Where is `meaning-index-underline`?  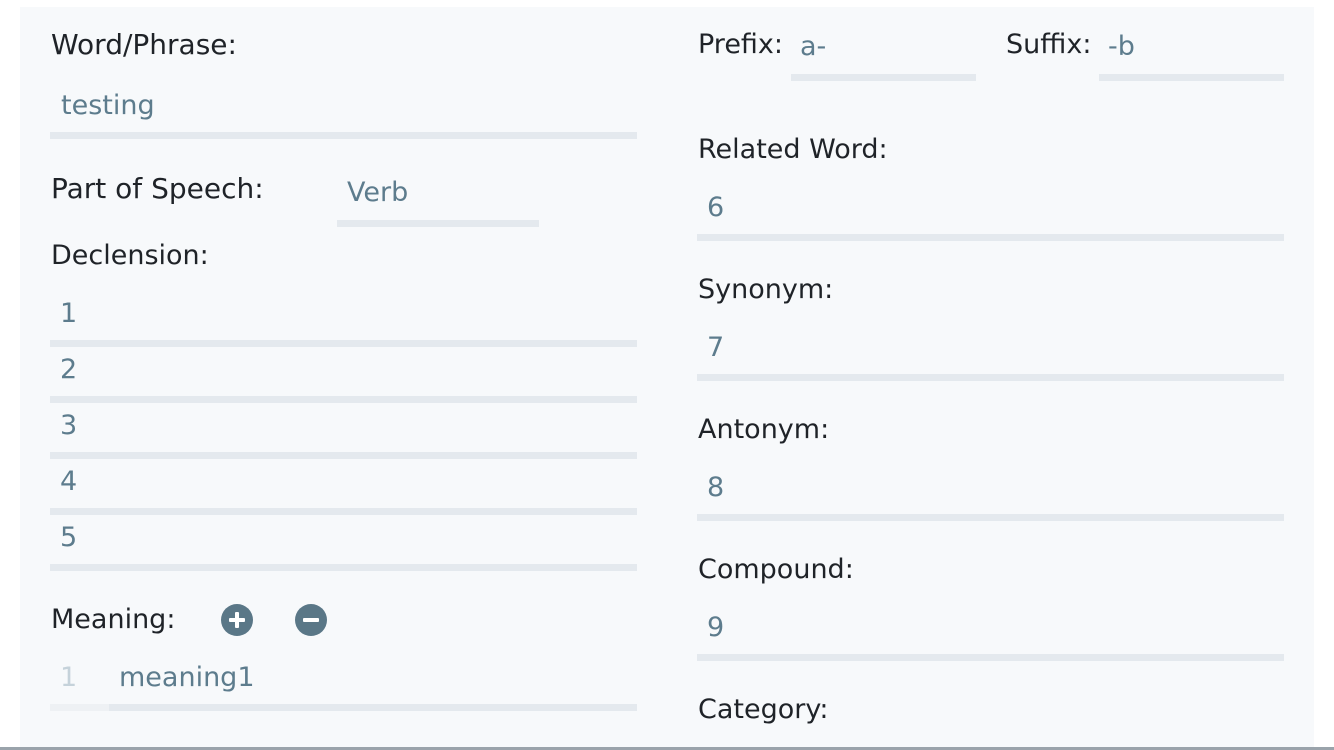 meaning-index-underline is located at coordinates (79, 707).